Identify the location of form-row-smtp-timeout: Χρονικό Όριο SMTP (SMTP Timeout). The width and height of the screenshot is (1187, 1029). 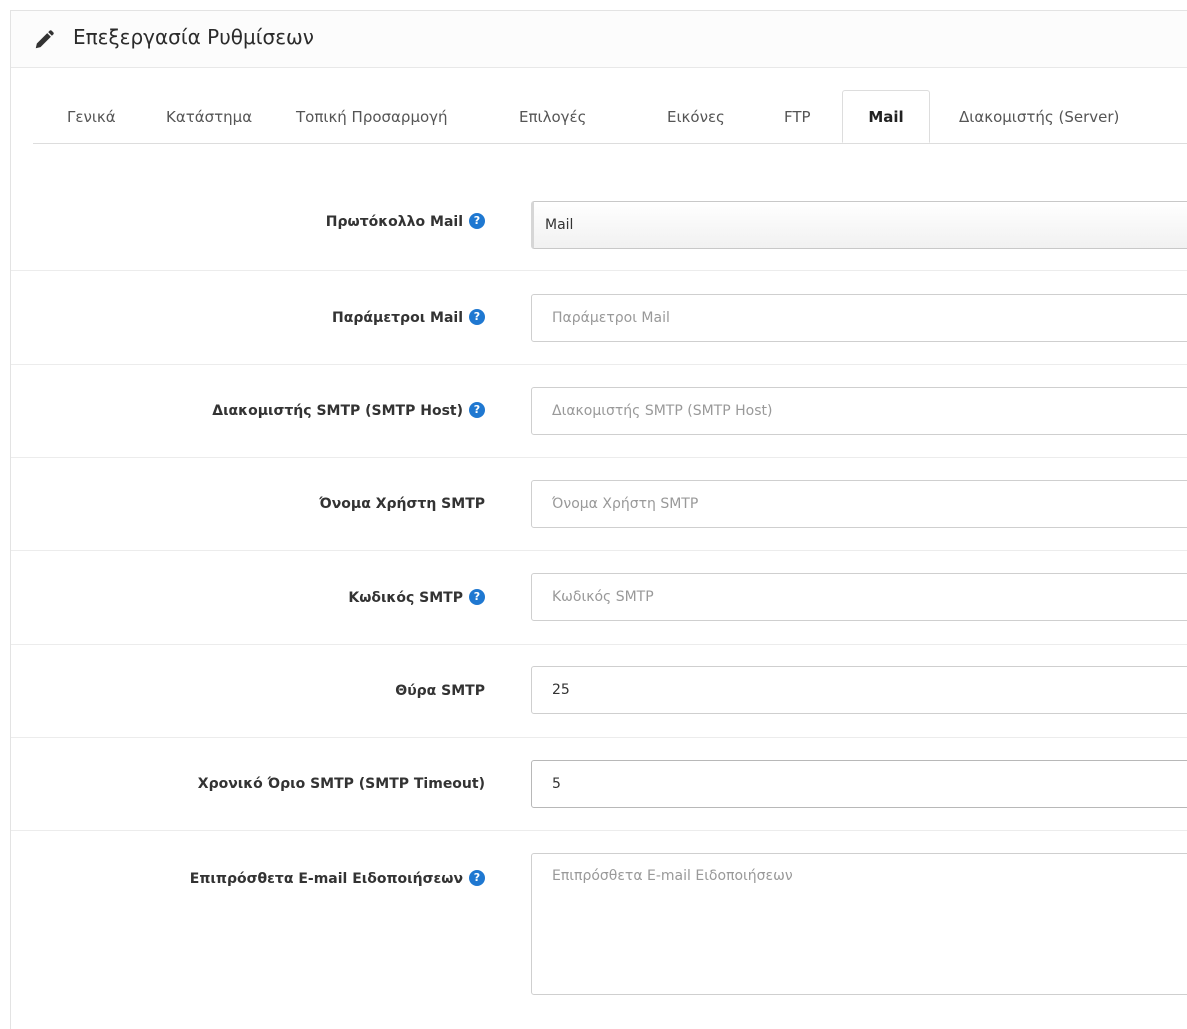
(599, 784).